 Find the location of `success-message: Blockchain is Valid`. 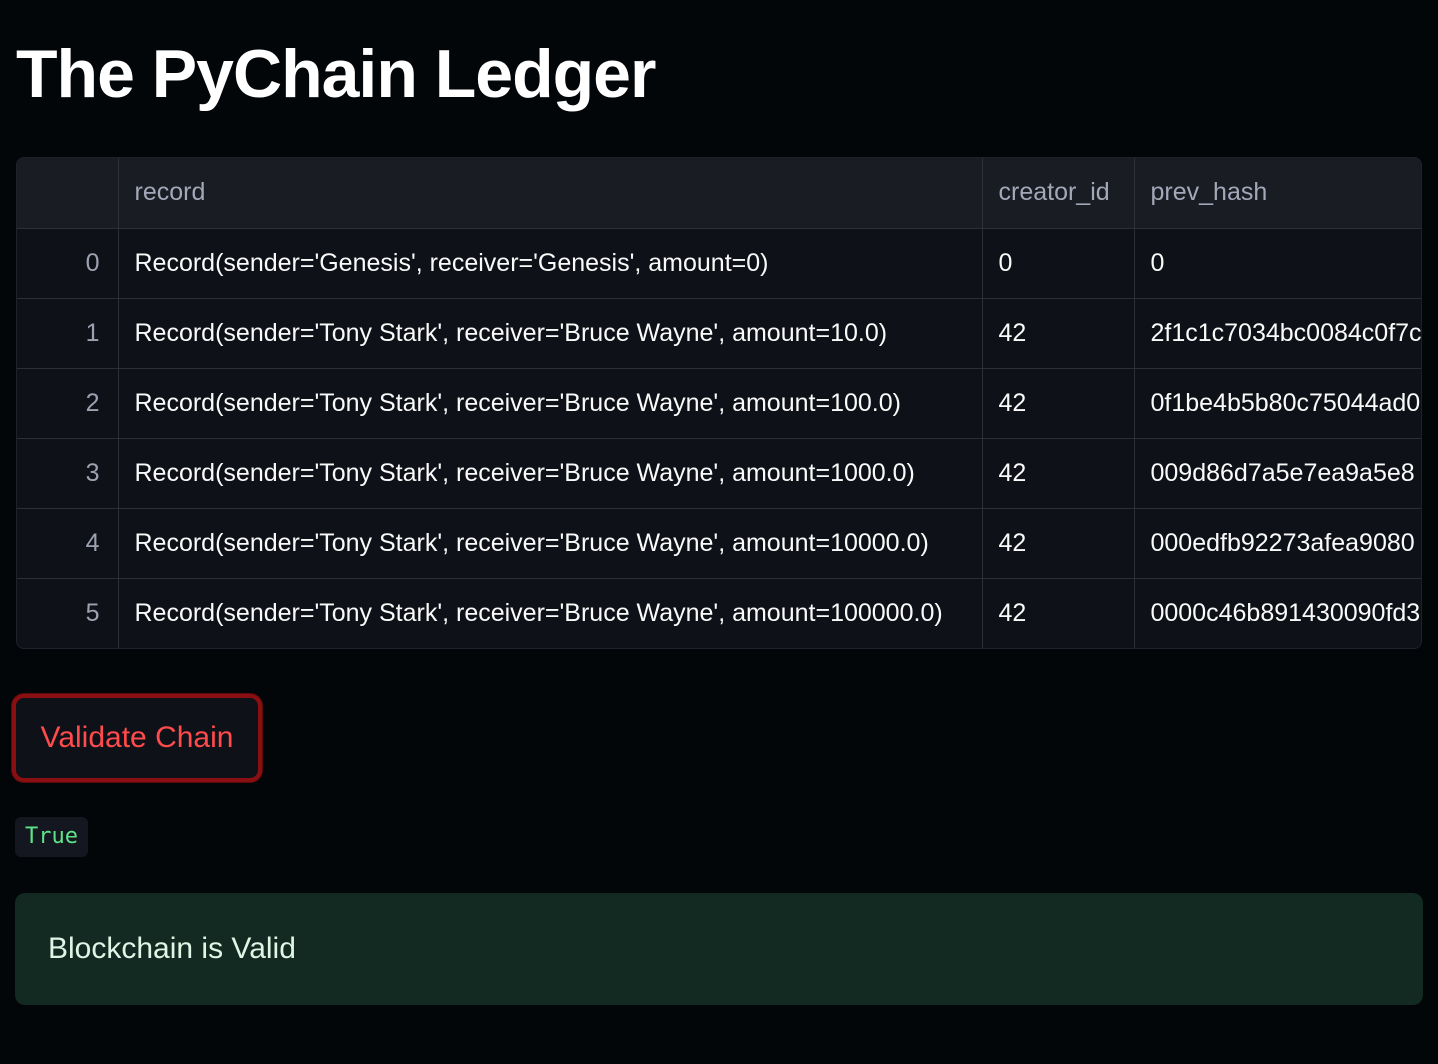

success-message: Blockchain is Valid is located at coordinates (172, 948).